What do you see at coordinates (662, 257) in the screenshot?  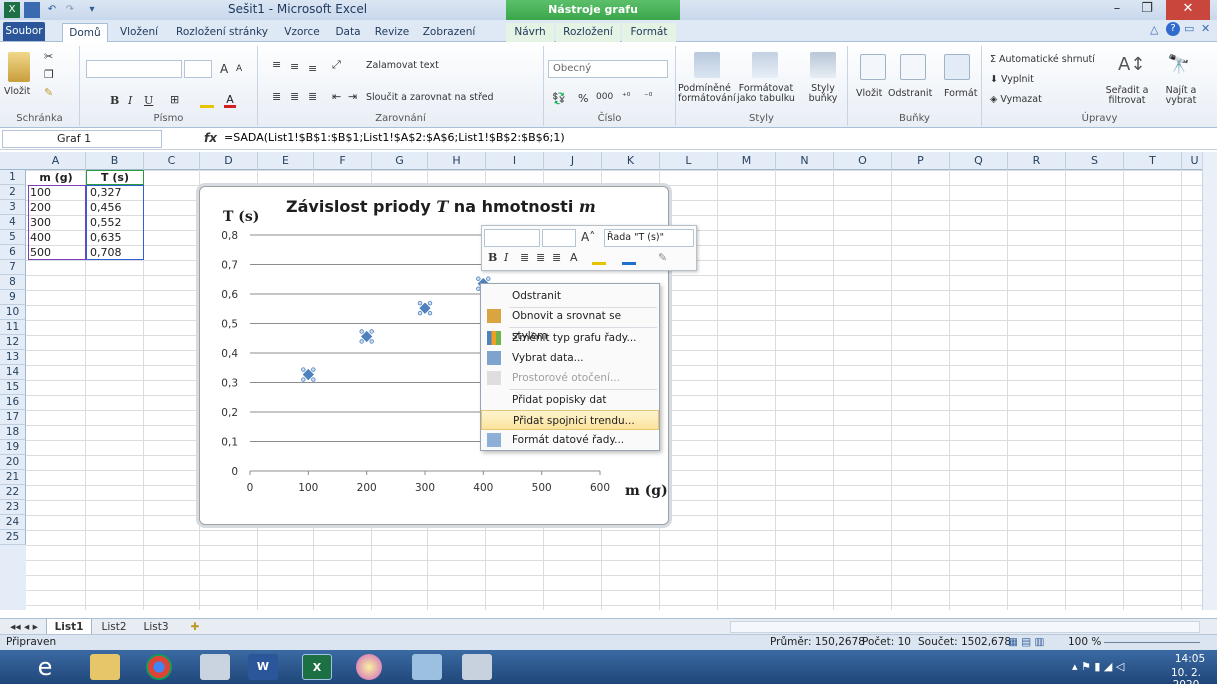 I see `mini-format-painter-icon: ✎` at bounding box center [662, 257].